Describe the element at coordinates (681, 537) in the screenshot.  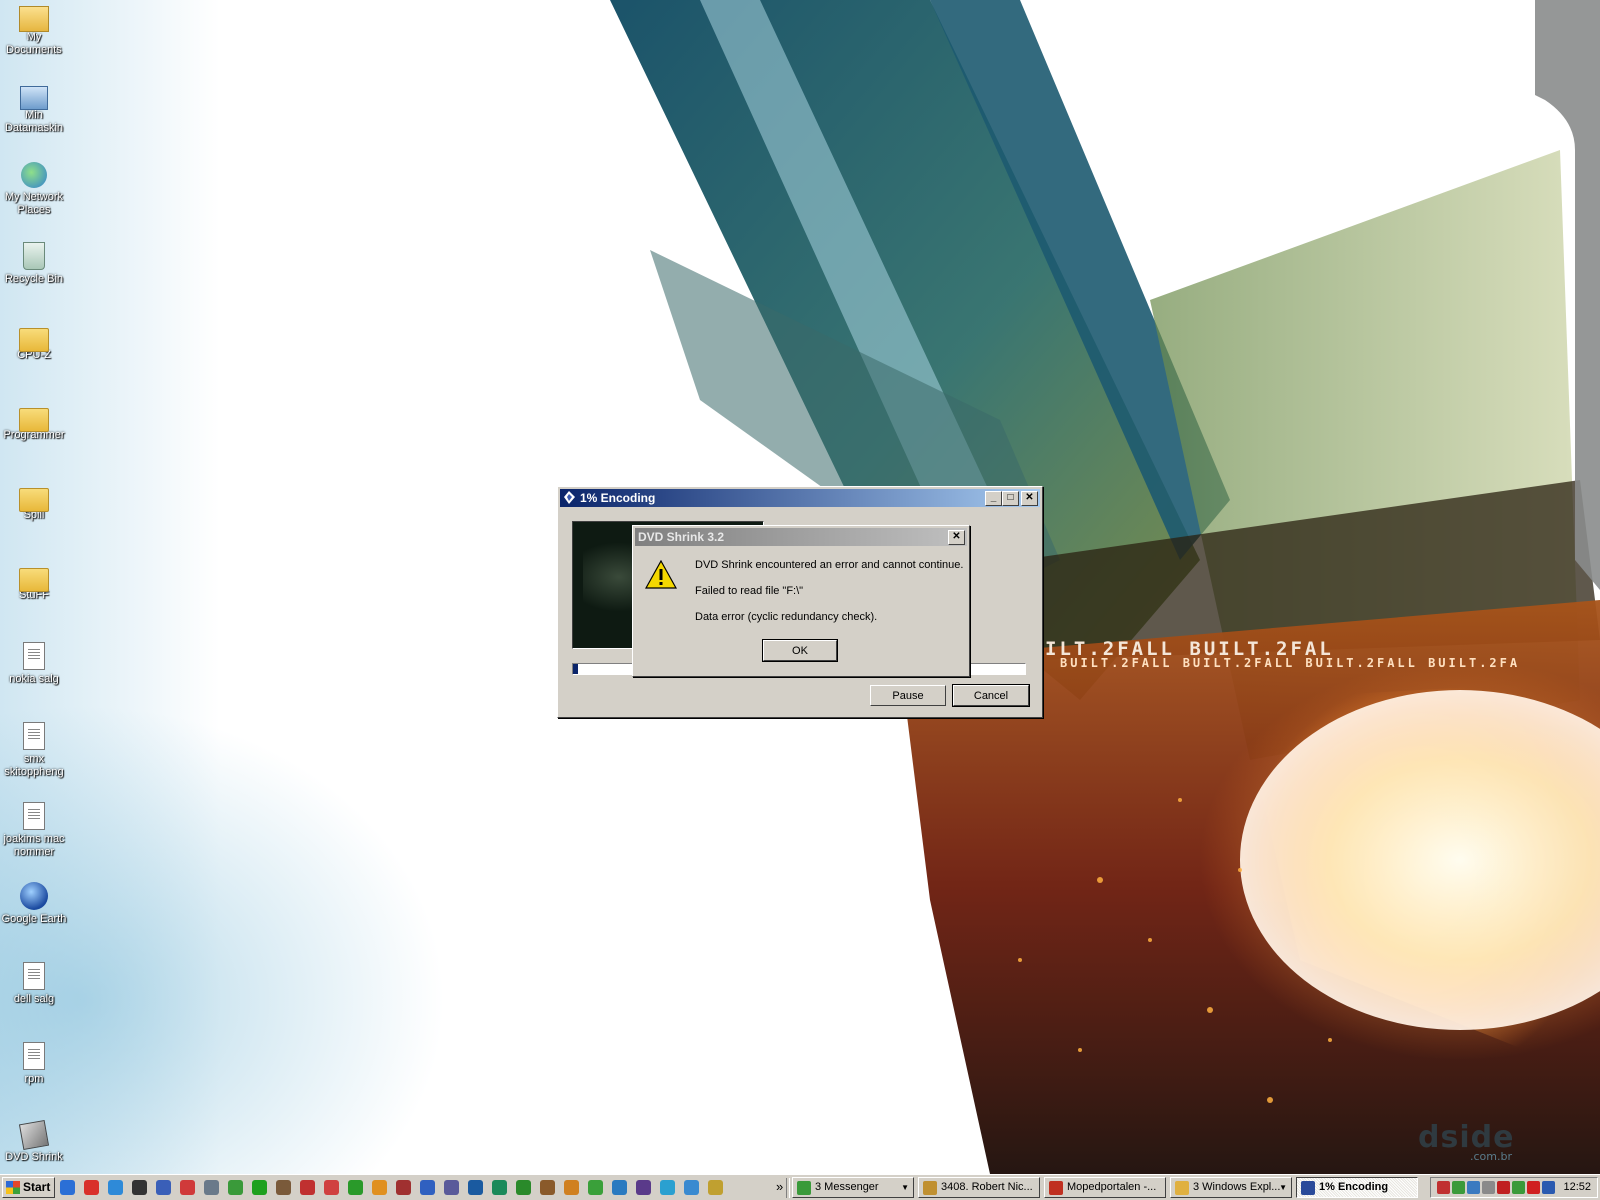
I see `error-dialog-title: DVD Shrink 3.2` at that location.